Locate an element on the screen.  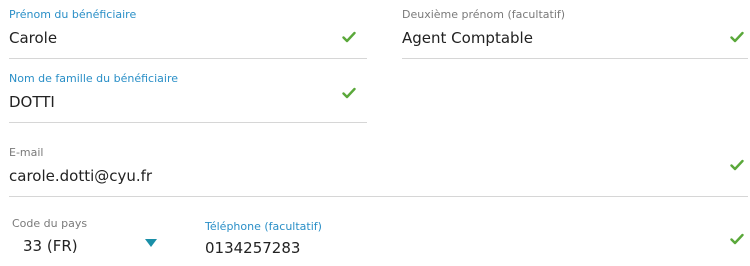
middle-name-label: Deuxième prénom (facultatif) is located at coordinates (484, 14).